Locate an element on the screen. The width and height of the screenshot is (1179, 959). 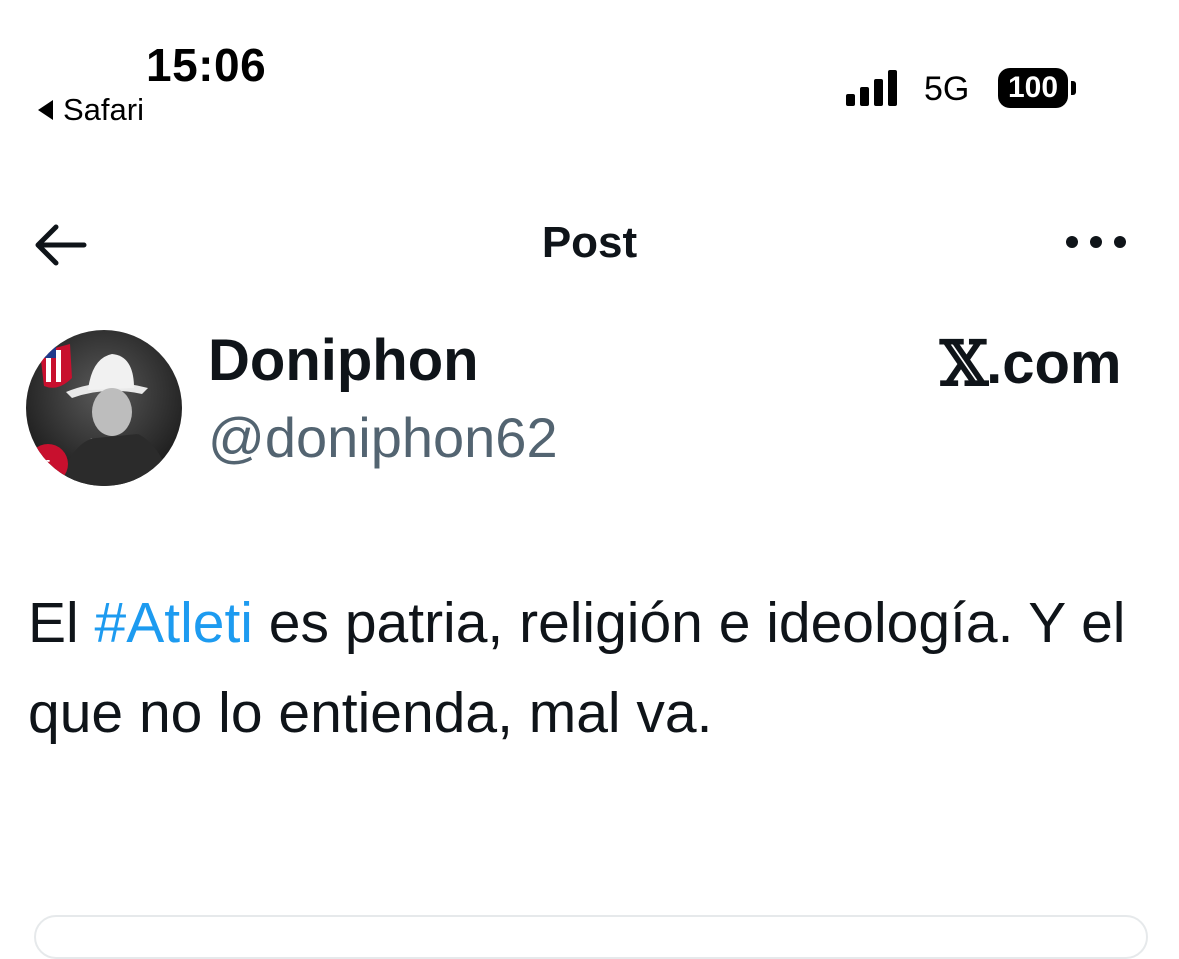
embedded-card is located at coordinates (591, 937).